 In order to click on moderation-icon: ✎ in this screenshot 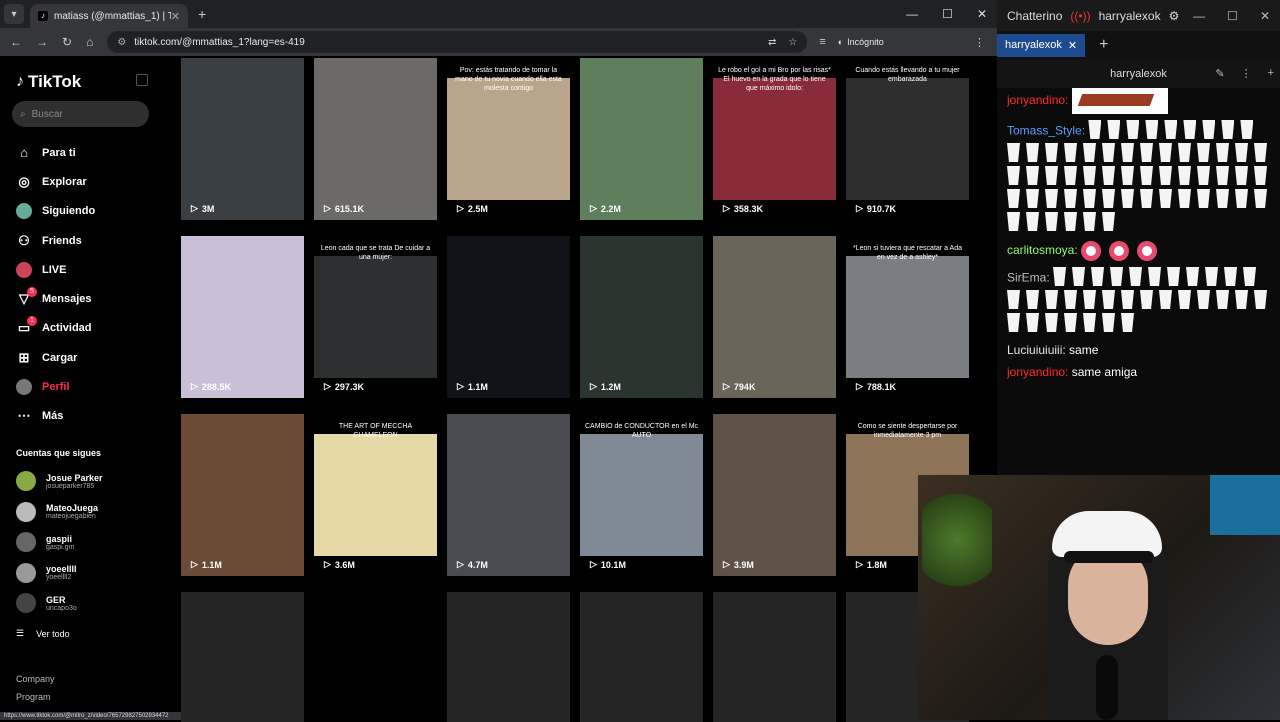, I will do `click(1219, 73)`.